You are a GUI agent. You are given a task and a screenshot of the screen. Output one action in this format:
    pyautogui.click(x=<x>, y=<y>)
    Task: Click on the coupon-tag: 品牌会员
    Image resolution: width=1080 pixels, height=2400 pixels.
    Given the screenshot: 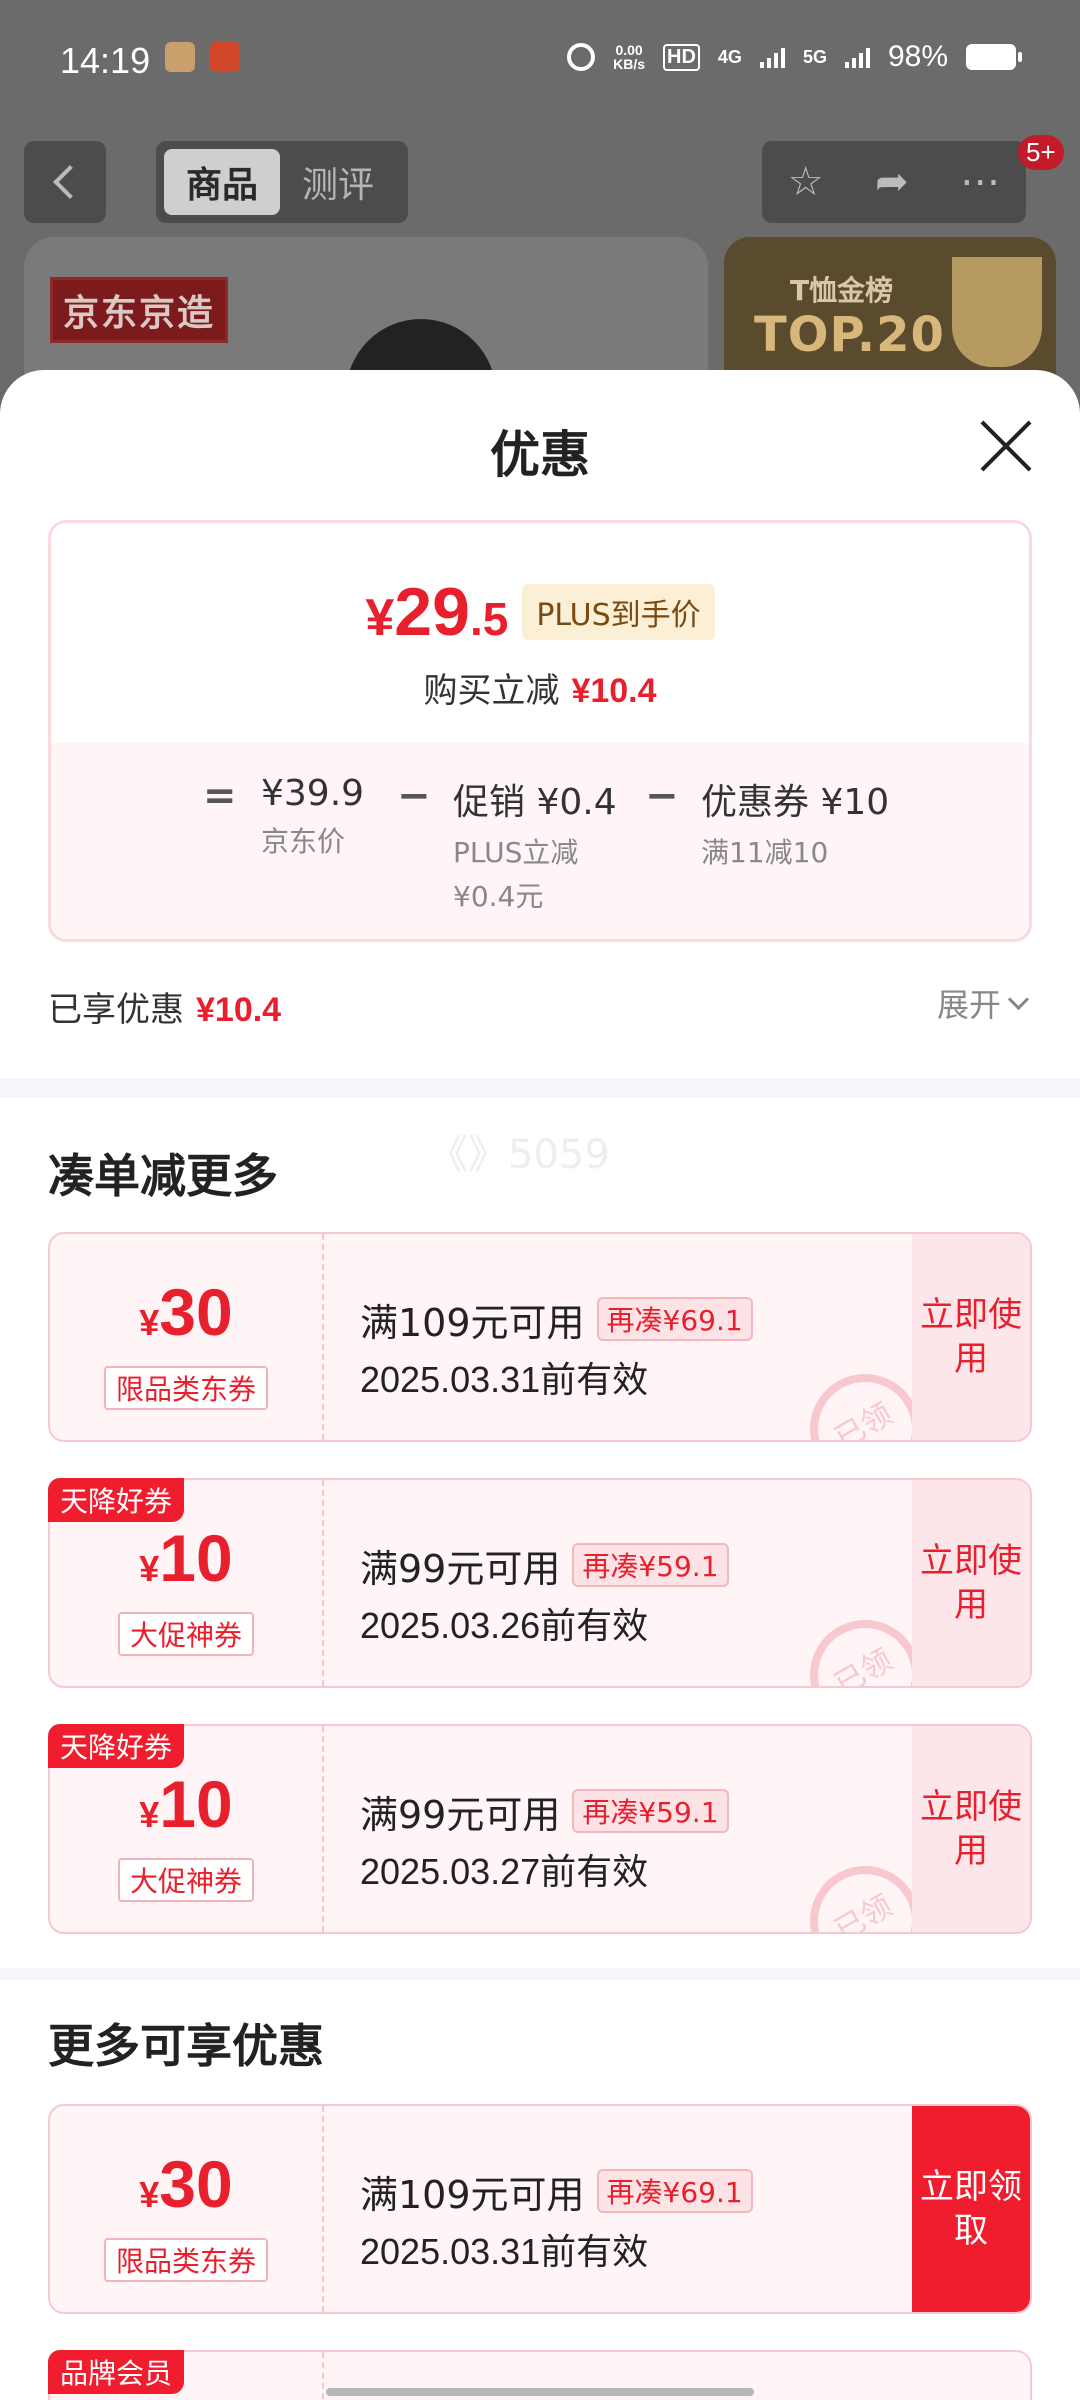 What is the action you would take?
    pyautogui.click(x=116, y=2372)
    